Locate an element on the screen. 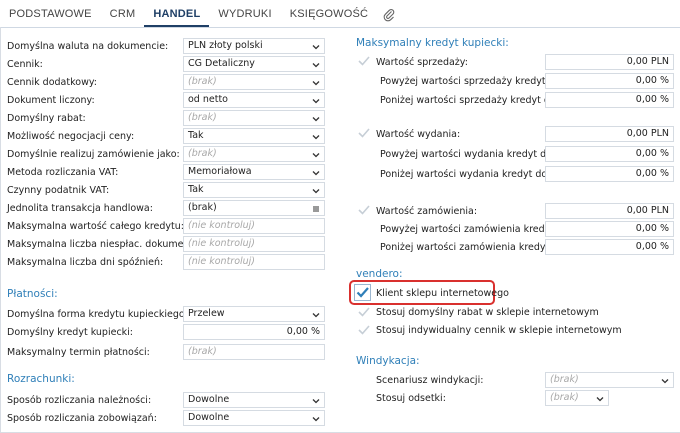 The image size is (680, 433). label-left-field: Maksymalna wartość całego kredytu: is located at coordinates (95, 226).